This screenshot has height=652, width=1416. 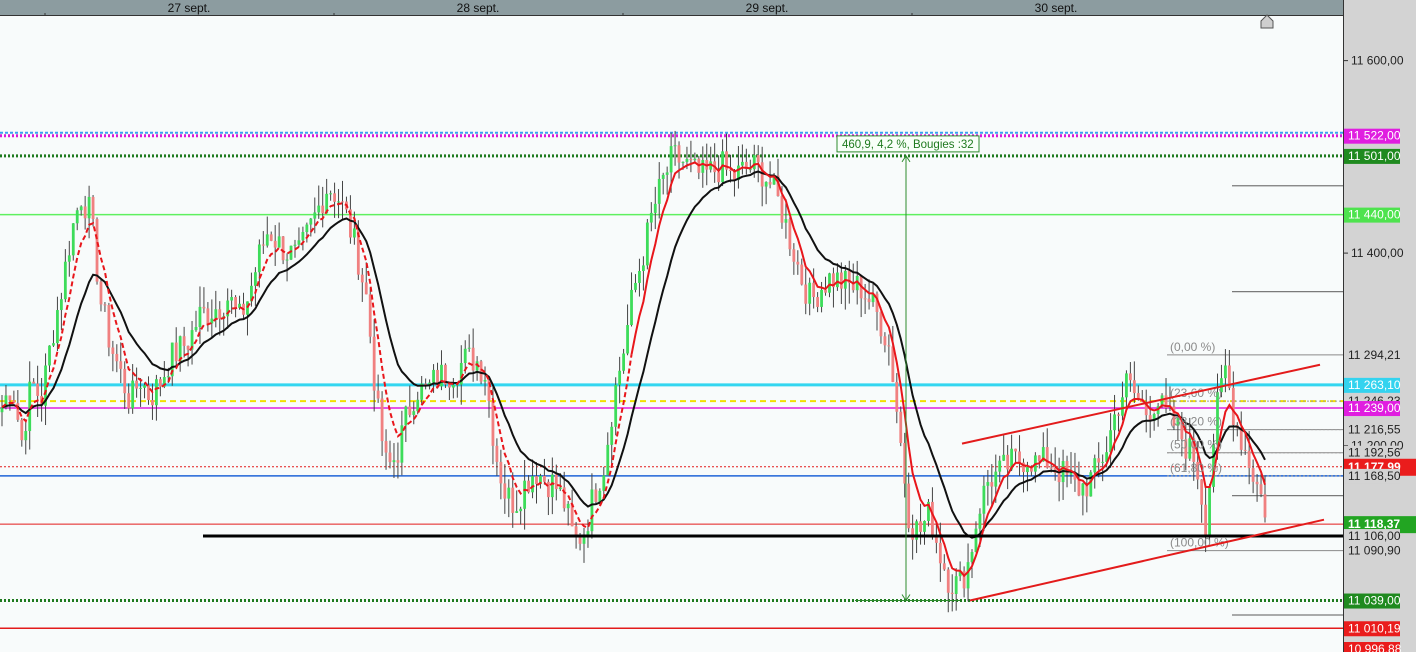 I want to click on level-price-label: 11 010,19, so click(x=1374, y=628).